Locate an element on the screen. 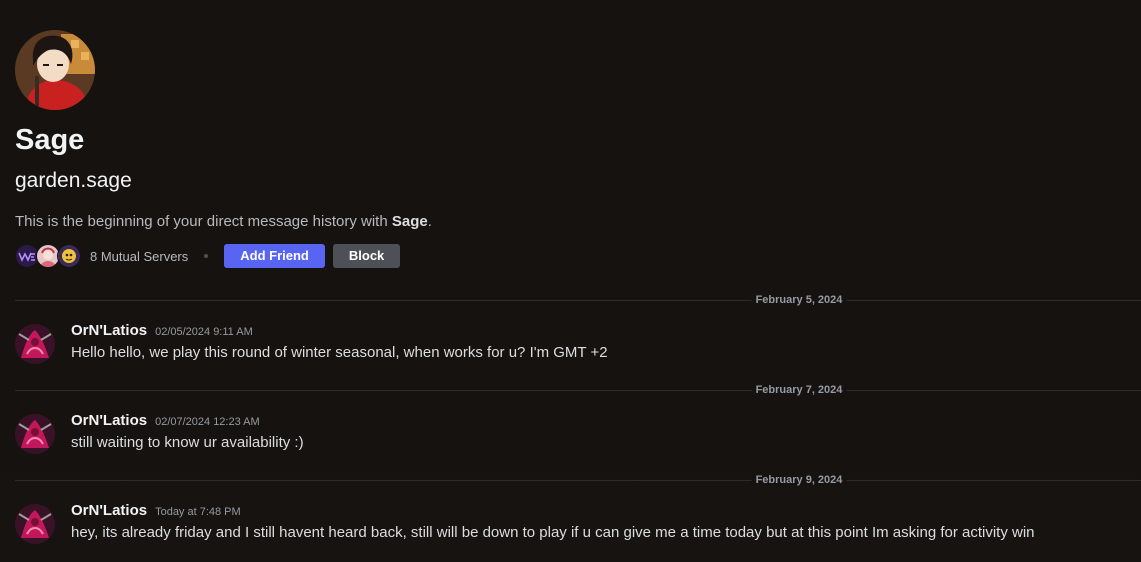  beginning-name: Sage is located at coordinates (409, 221).